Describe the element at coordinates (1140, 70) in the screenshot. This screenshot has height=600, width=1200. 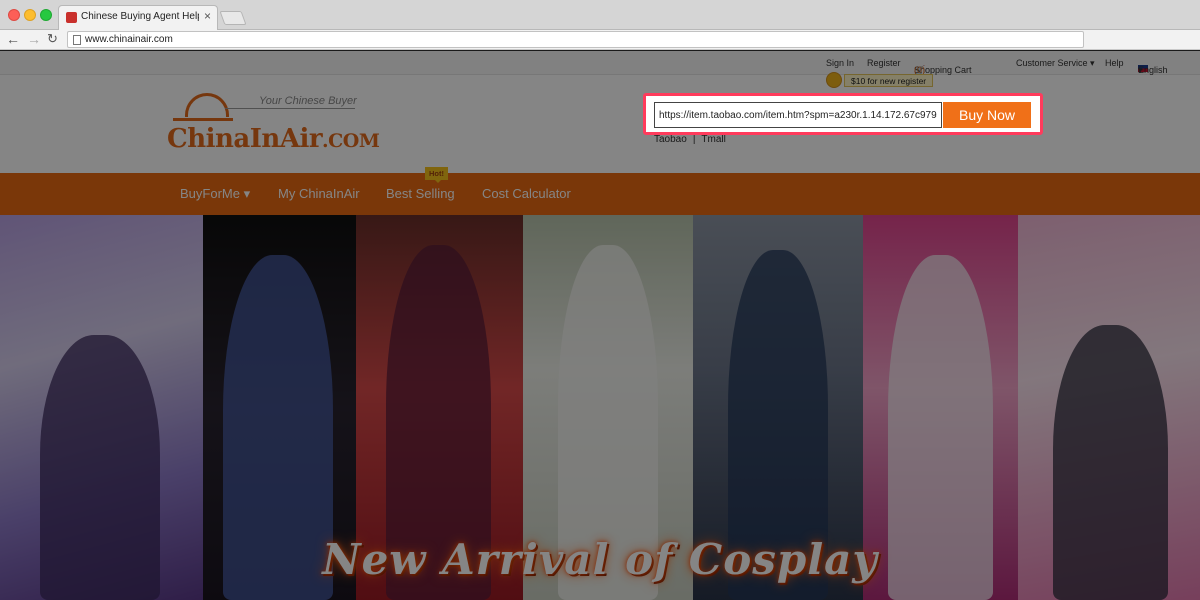
I see `chevron-down-icon: ▾` at that location.